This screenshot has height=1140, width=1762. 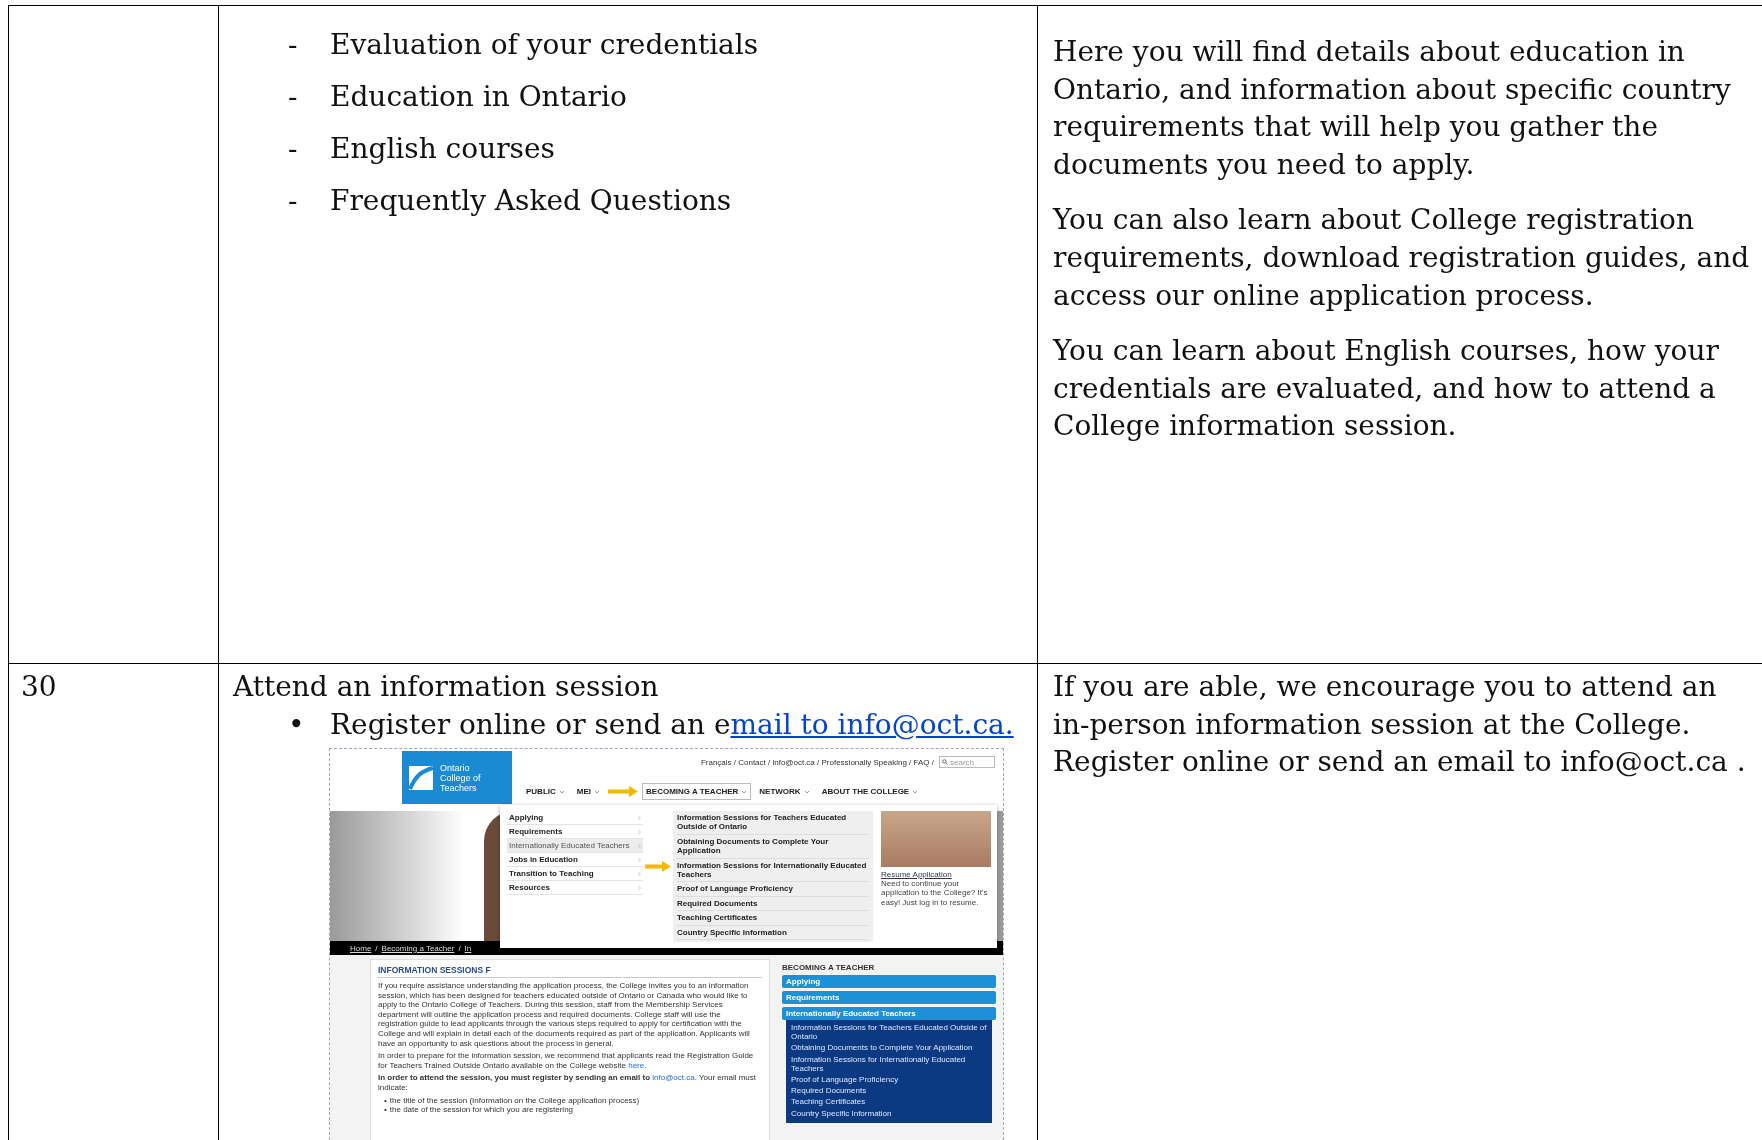 What do you see at coordinates (1400, 725) in the screenshot?
I see `description-paragraph: If you are able, we encourage you to attend an in-person information session at the College. Register online or send an email to info@oct.ca .` at bounding box center [1400, 725].